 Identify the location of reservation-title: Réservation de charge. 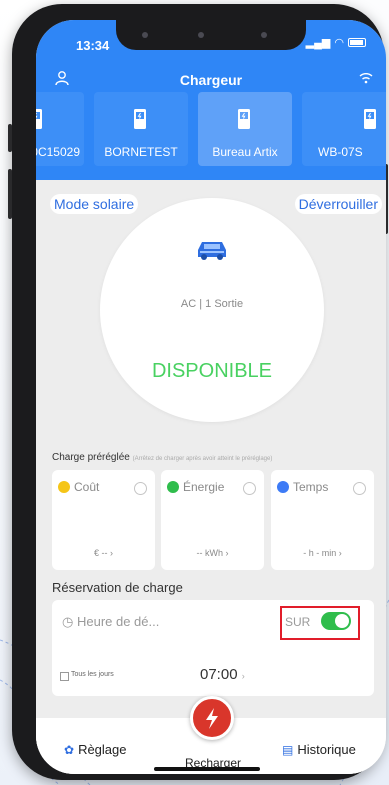
(117, 587).